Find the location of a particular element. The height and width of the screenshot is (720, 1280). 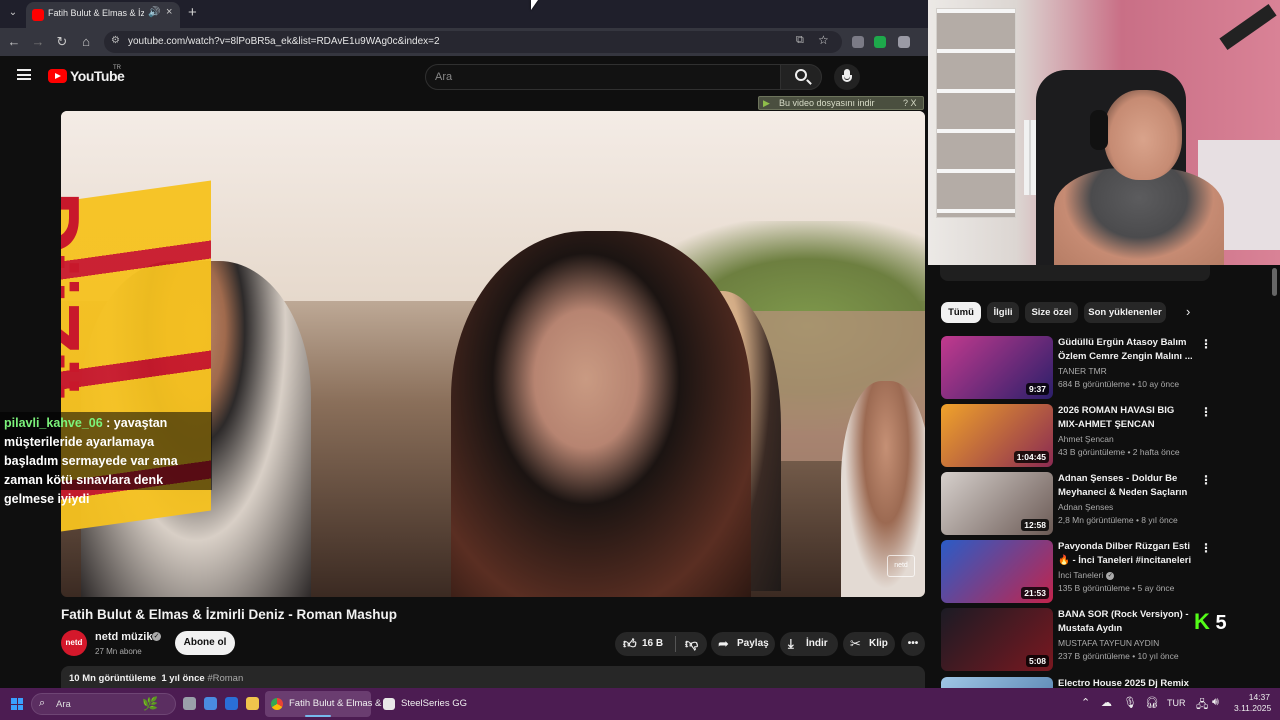

download-banner-controls: ? X is located at coordinates (910, 103).